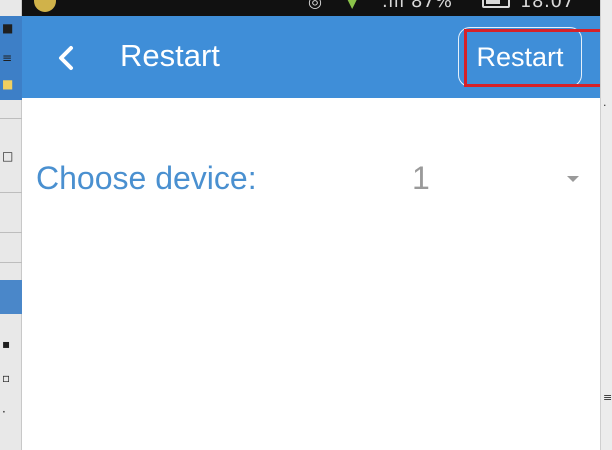 The width and height of the screenshot is (612, 450). I want to click on background-glyph: ▫, so click(6, 378).